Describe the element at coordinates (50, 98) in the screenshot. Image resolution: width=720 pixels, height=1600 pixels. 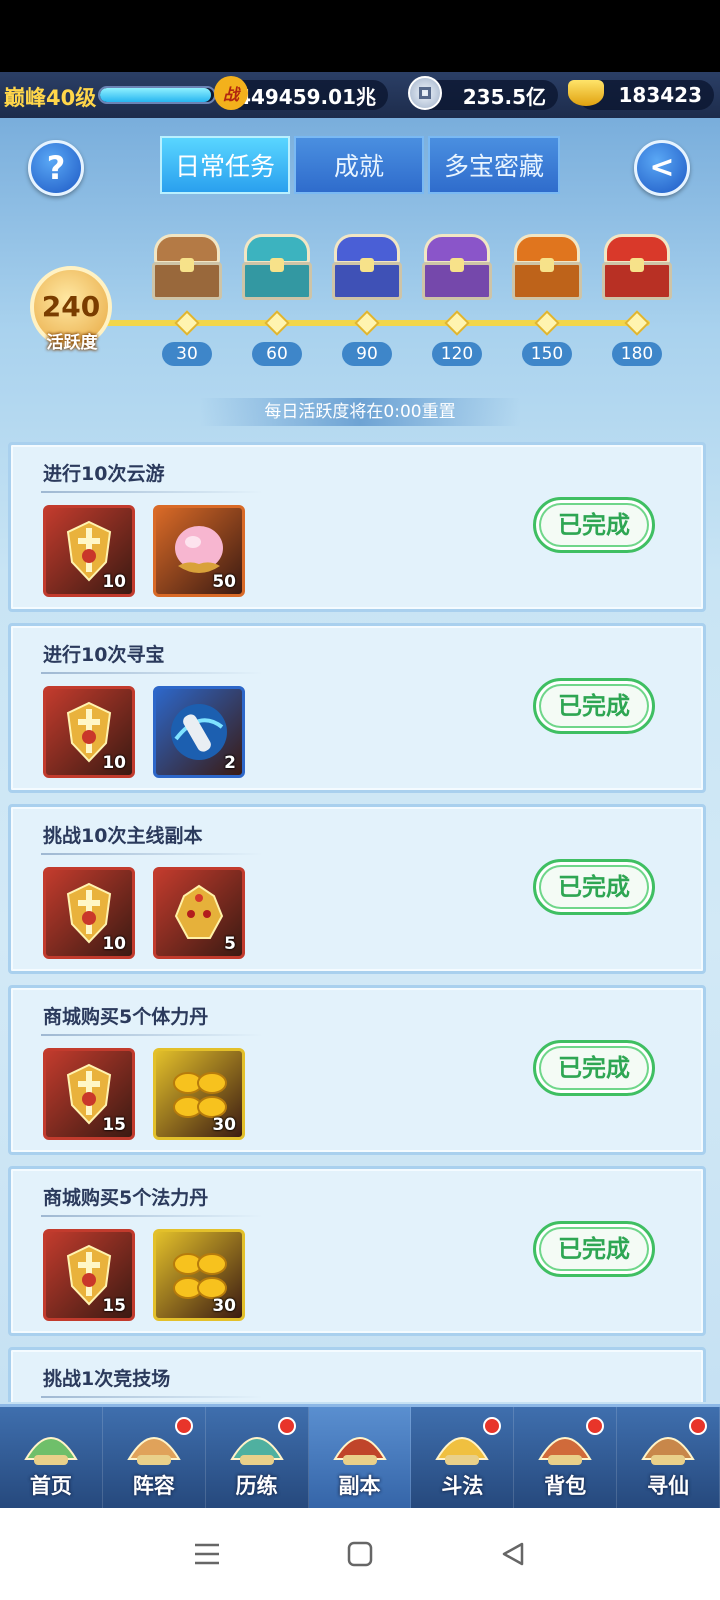
I see `player-level: 巅峰40级` at that location.